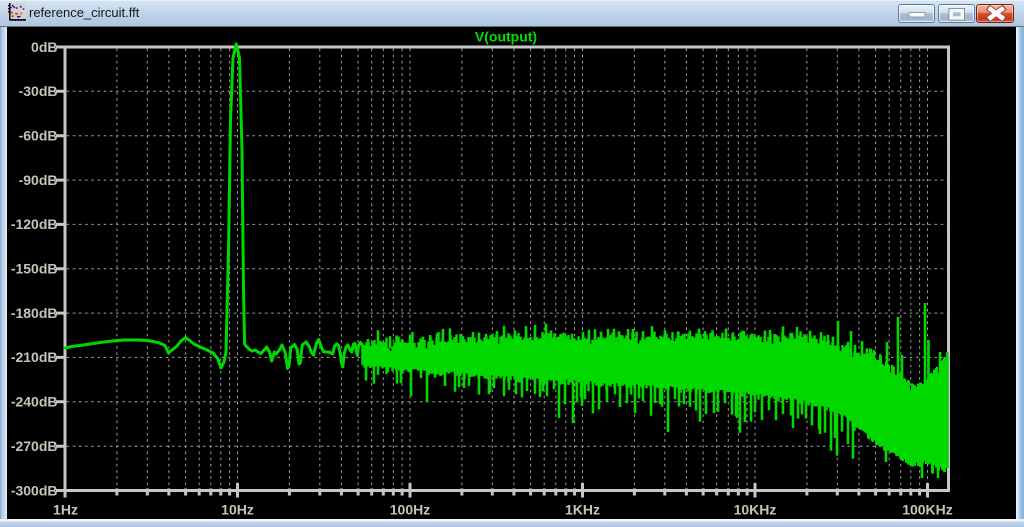 The height and width of the screenshot is (527, 1024). Describe the element at coordinates (34, 313) in the screenshot. I see `svg-text: -180dB` at that location.